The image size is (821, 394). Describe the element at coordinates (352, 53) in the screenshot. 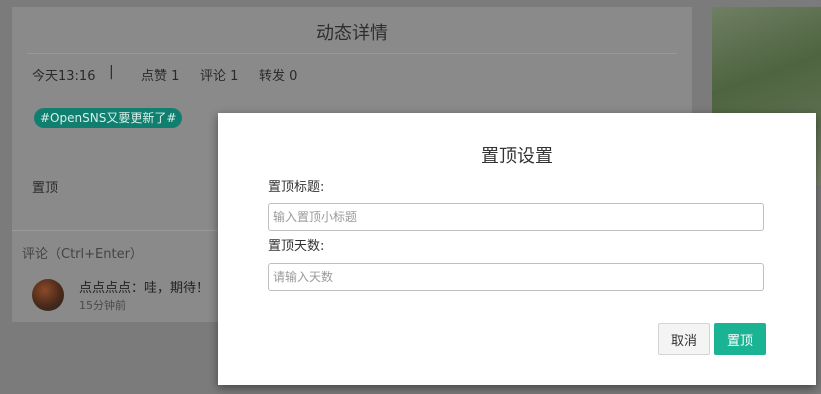

I see `title-divider` at that location.